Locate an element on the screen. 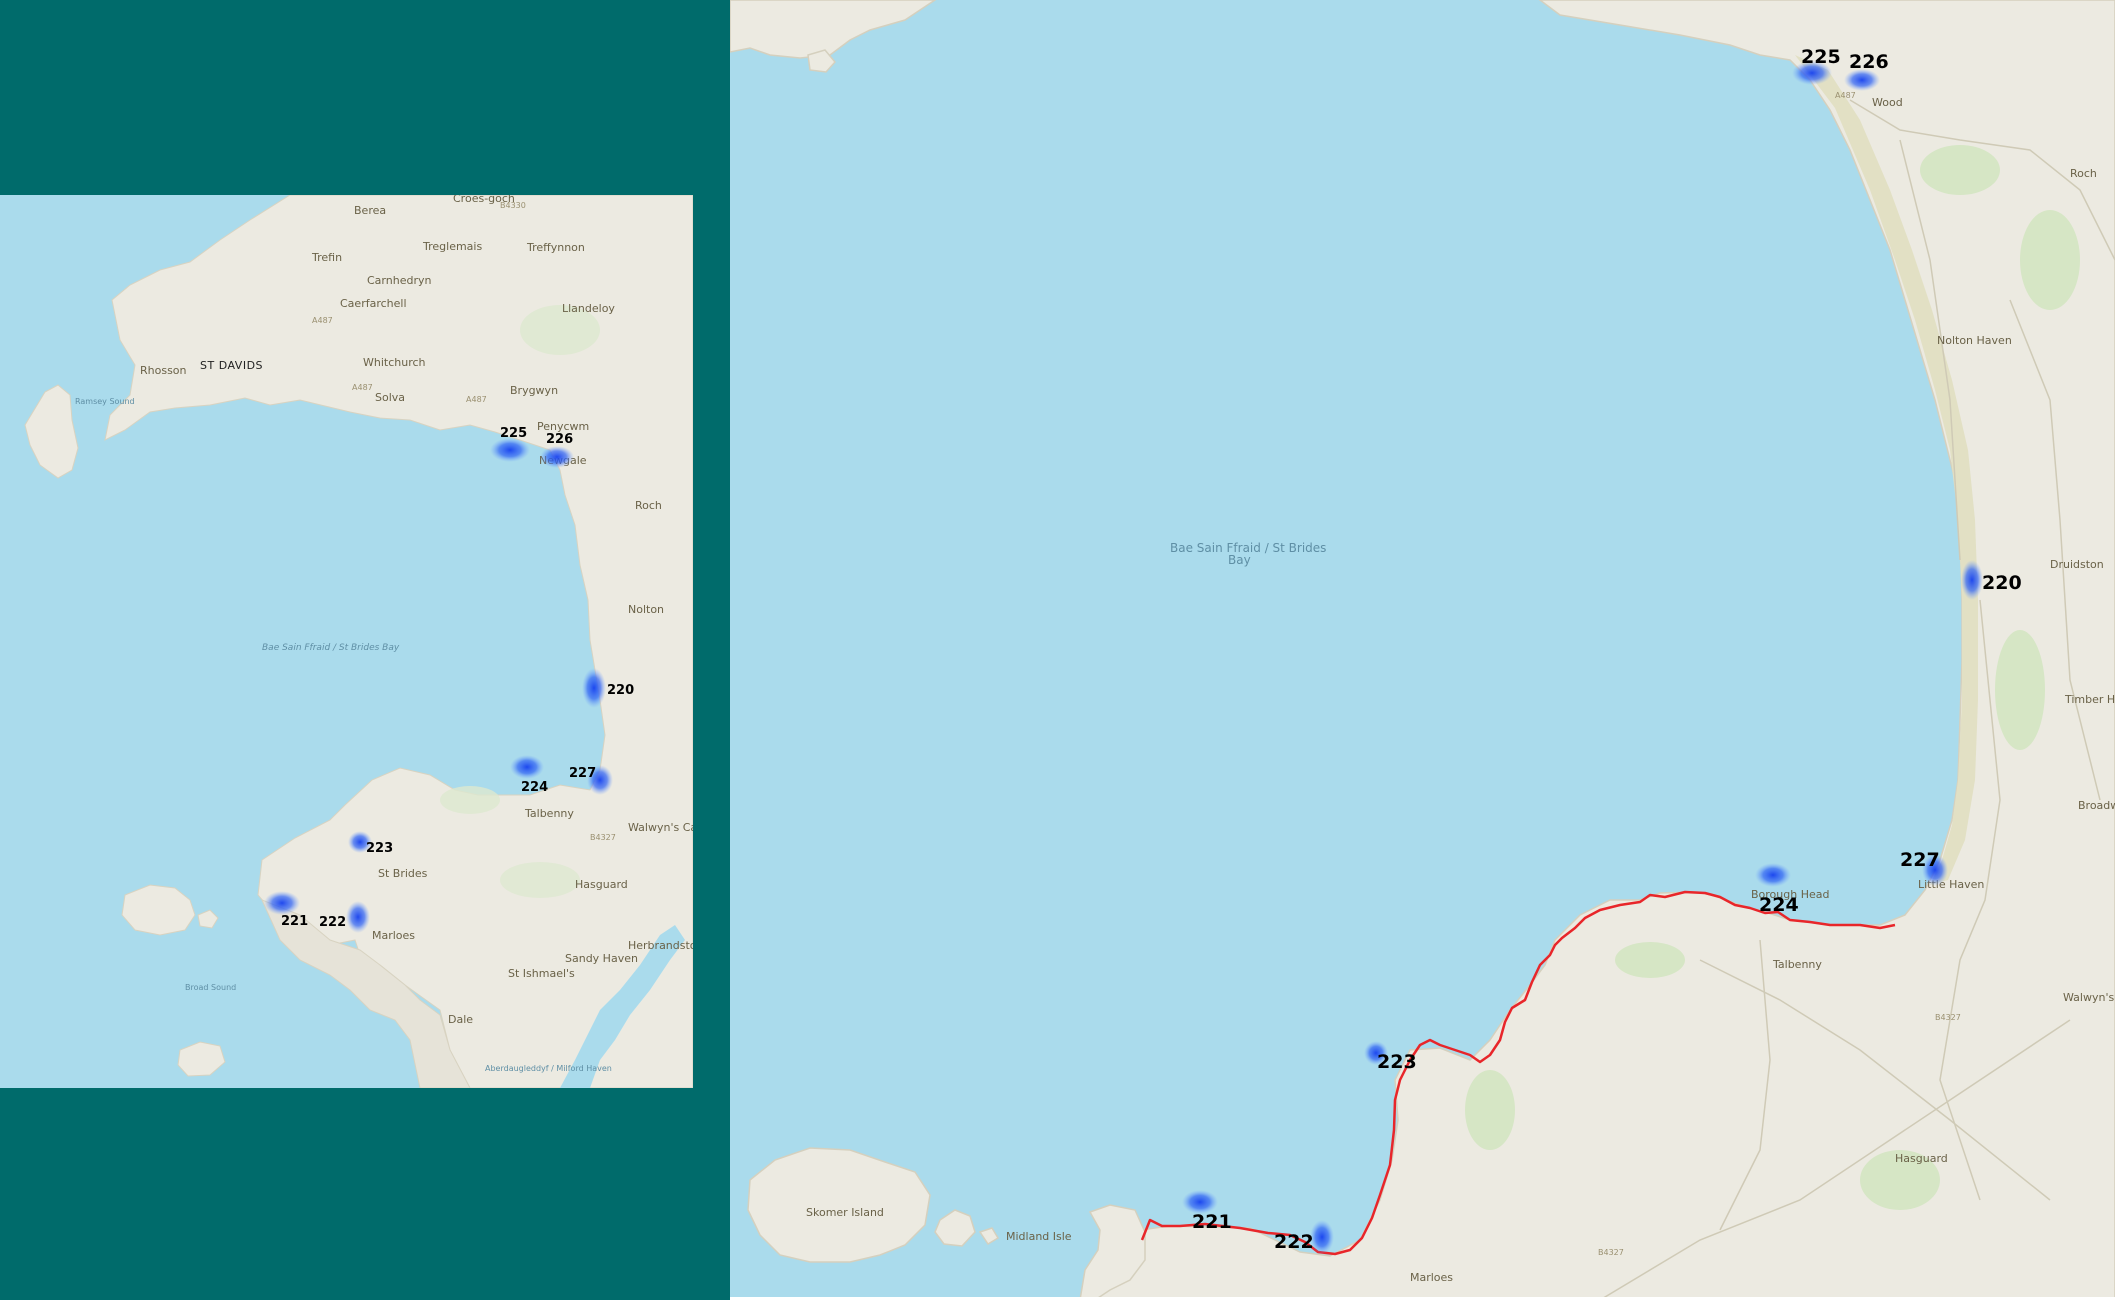 The height and width of the screenshot is (1304, 2115). overview-milford-label: Aberdaugleddyf / Milford Haven is located at coordinates (548, 1068).